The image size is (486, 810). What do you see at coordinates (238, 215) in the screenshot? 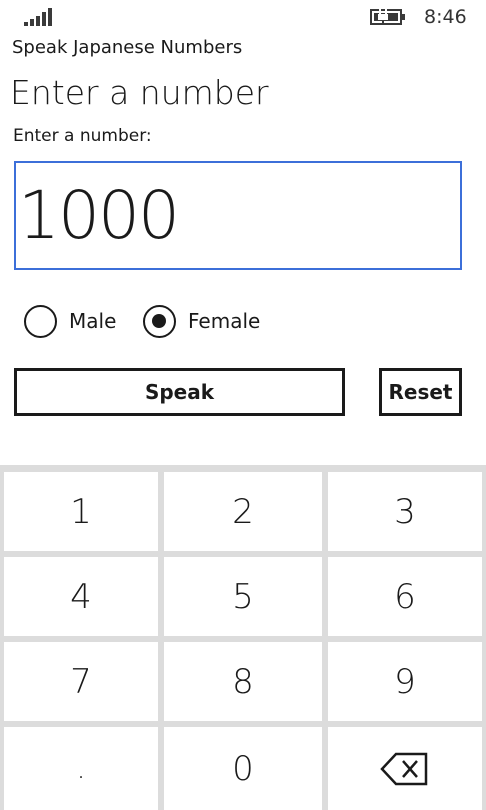
I see `number-input` at bounding box center [238, 215].